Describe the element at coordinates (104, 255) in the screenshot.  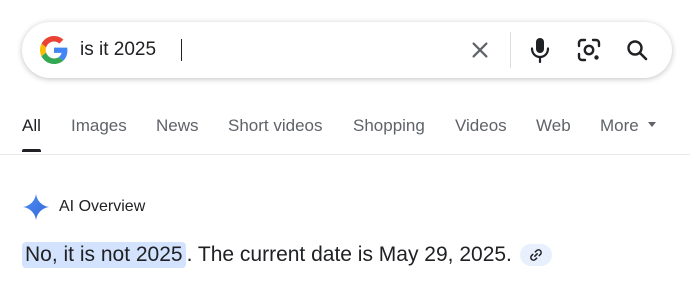
I see `answer-highlight: No, it is not 2025` at that location.